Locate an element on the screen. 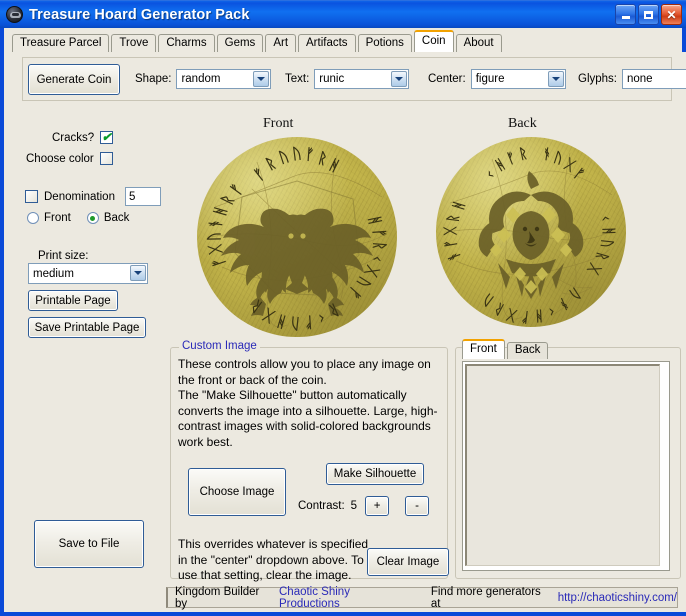 This screenshot has width=686, height=616. text-value: runic is located at coordinates (332, 79).